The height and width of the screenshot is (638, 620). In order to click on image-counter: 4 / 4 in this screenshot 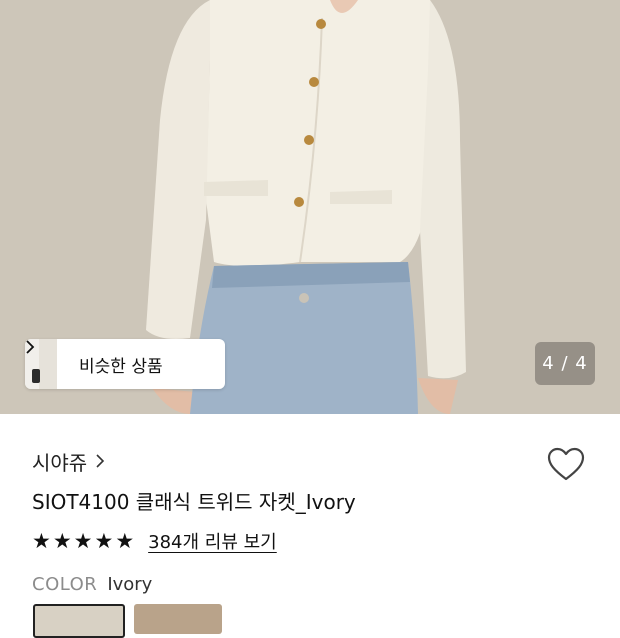, I will do `click(565, 363)`.